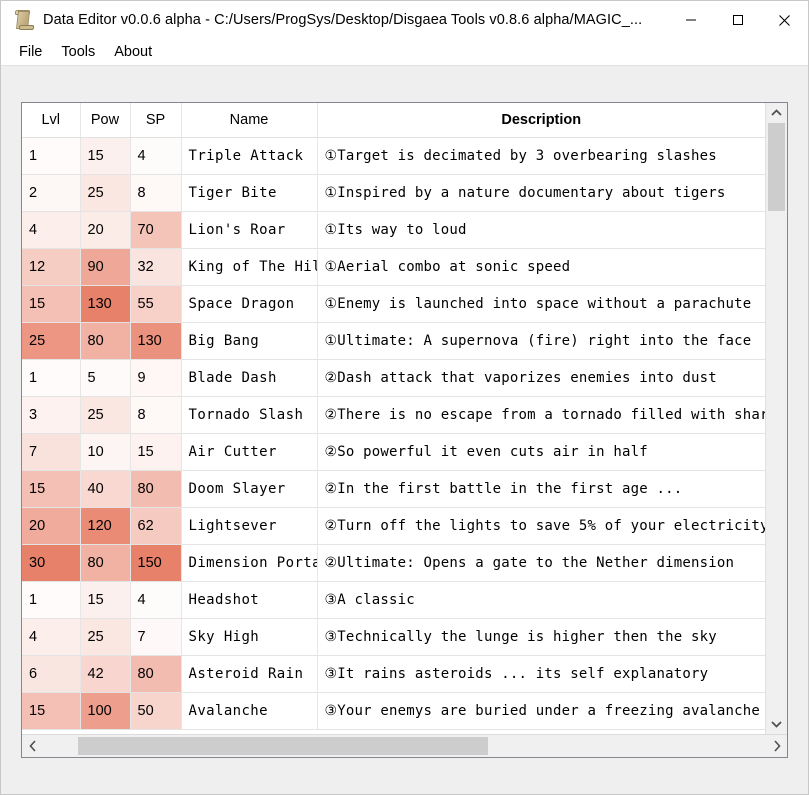 The height and width of the screenshot is (795, 809). I want to click on vertical-scroll-thumb, so click(776, 167).